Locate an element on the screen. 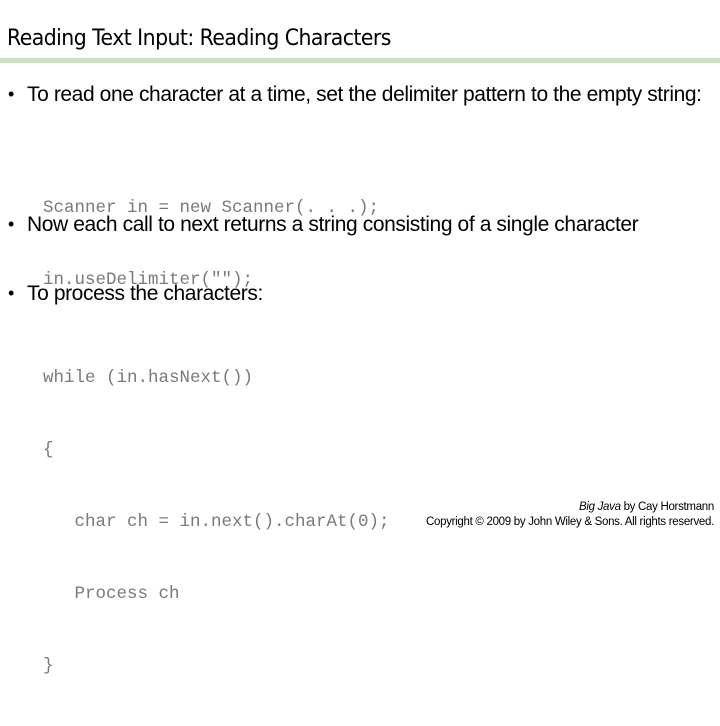 Image resolution: width=720 pixels, height=726 pixels. footer-book-line: Big Java by Cay Horstmann is located at coordinates (570, 507).